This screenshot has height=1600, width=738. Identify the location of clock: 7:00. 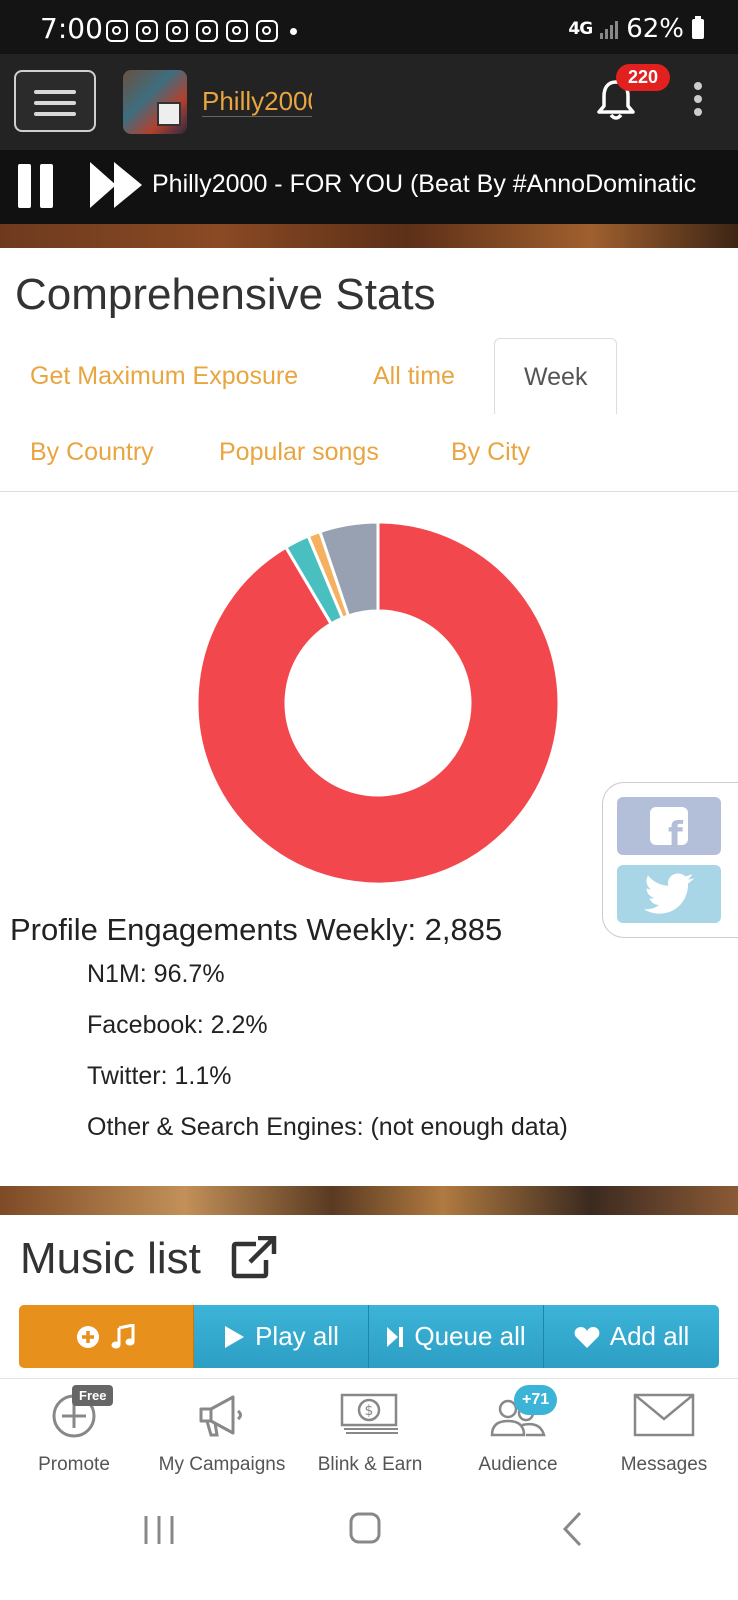
(71, 28).